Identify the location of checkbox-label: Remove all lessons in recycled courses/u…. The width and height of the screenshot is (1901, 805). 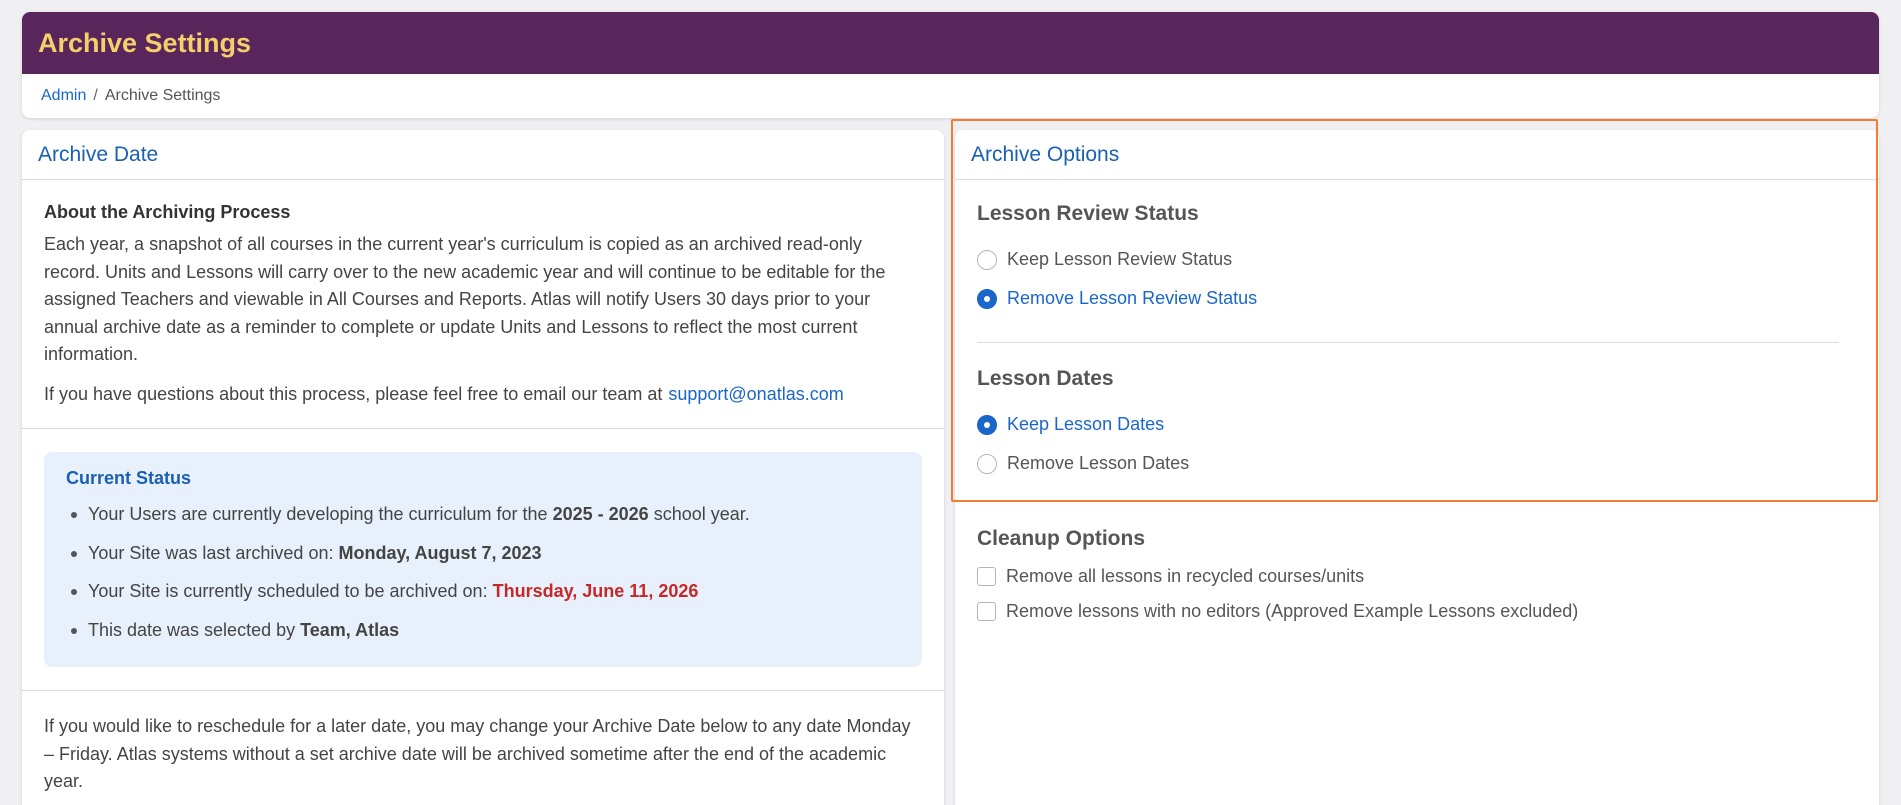
(1185, 576).